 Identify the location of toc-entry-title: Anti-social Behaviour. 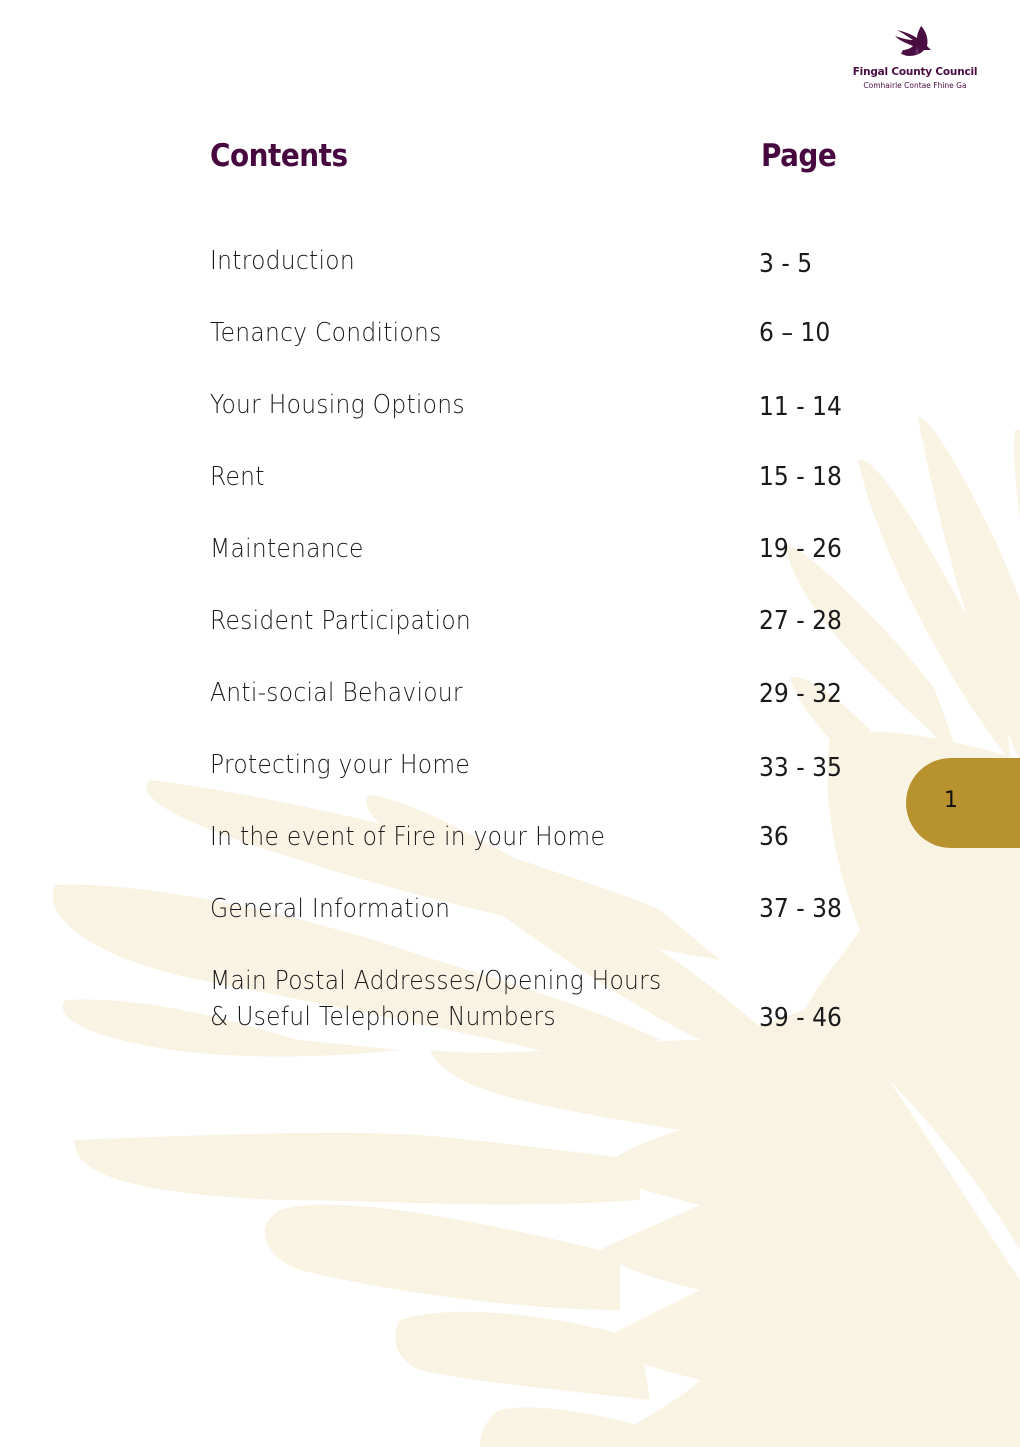
(336, 693).